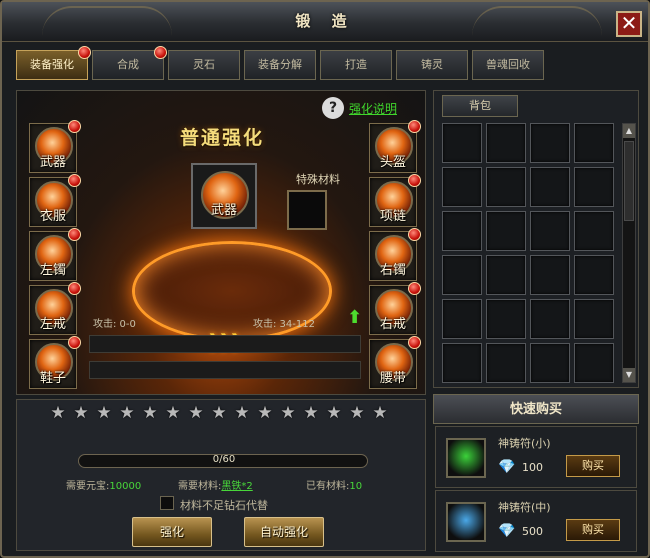 Image resolution: width=650 pixels, height=558 pixels. Describe the element at coordinates (629, 375) in the screenshot. I see `scroll-down-icon: ▼` at that location.